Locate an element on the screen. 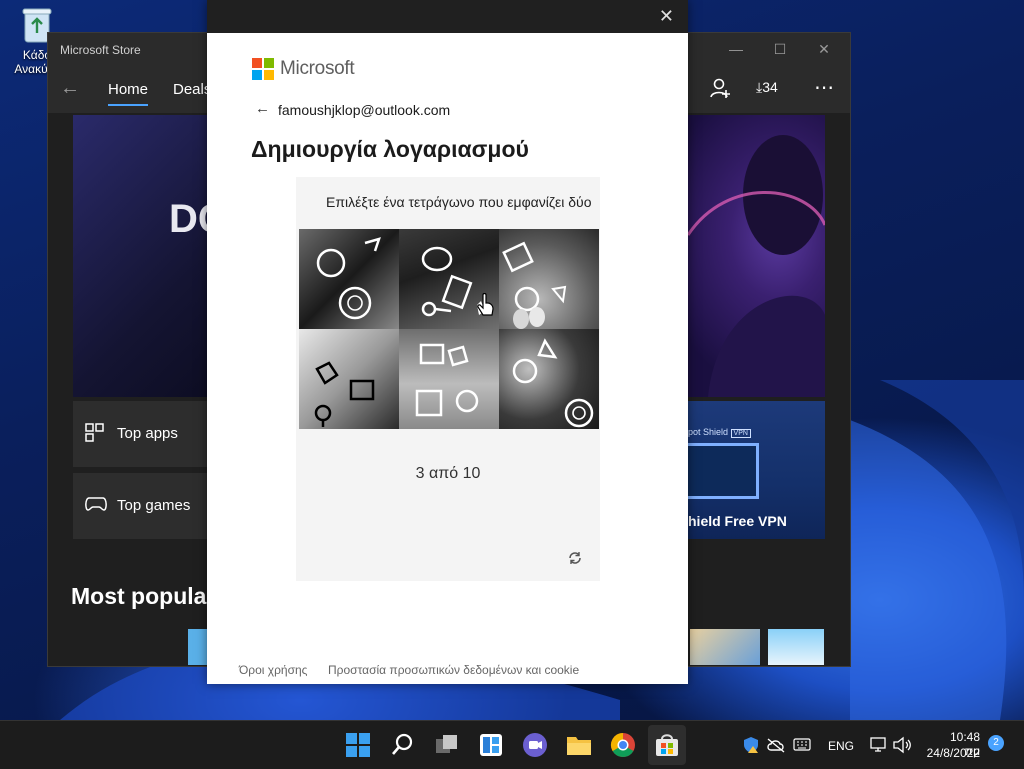 The image size is (1024, 769). chrome-icon is located at coordinates (623, 745).